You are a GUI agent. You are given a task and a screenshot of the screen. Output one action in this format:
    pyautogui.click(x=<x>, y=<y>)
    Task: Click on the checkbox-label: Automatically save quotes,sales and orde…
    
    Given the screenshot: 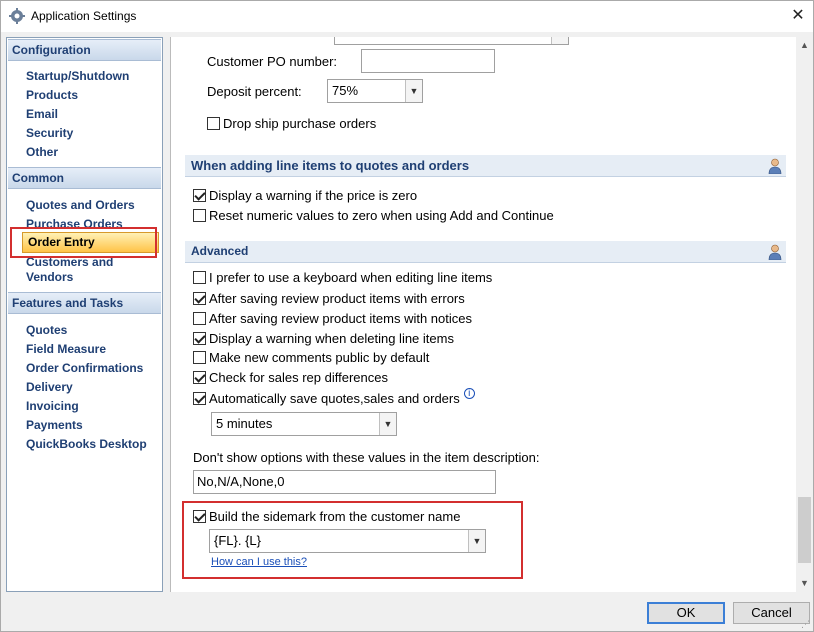 What is the action you would take?
    pyautogui.click(x=334, y=398)
    